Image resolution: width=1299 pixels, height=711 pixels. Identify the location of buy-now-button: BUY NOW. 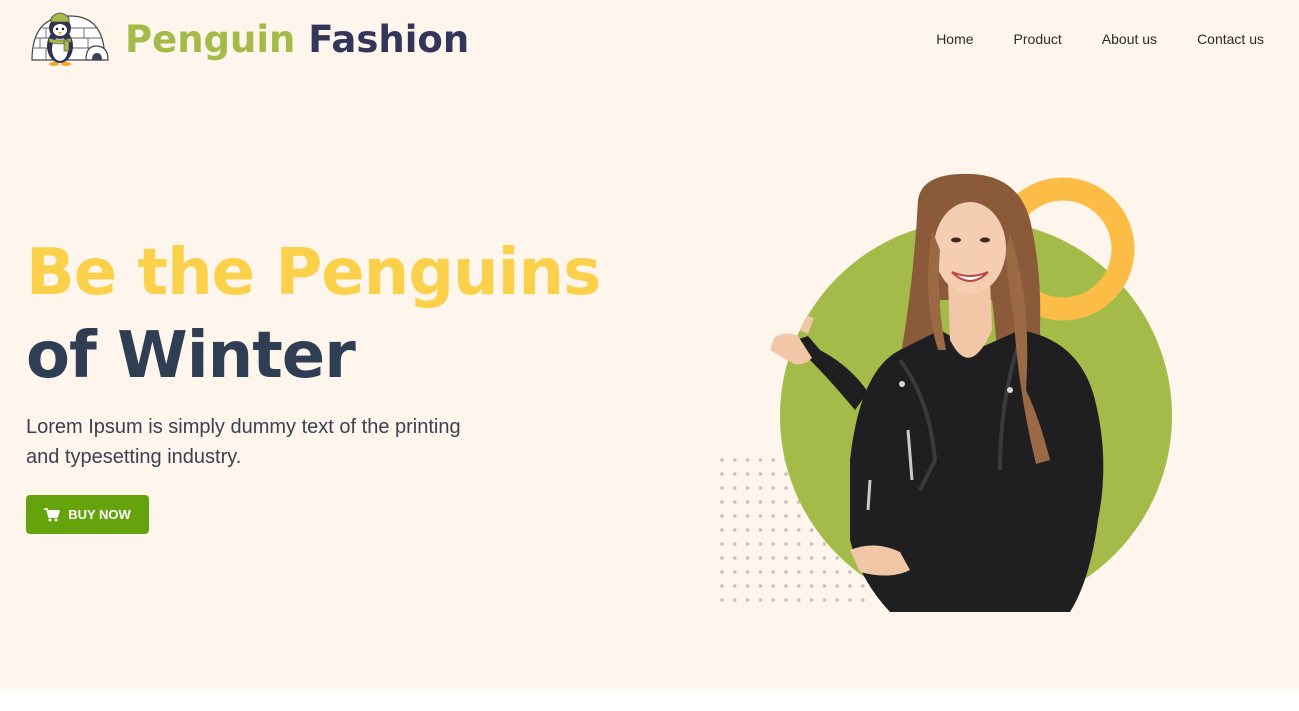
(87, 514).